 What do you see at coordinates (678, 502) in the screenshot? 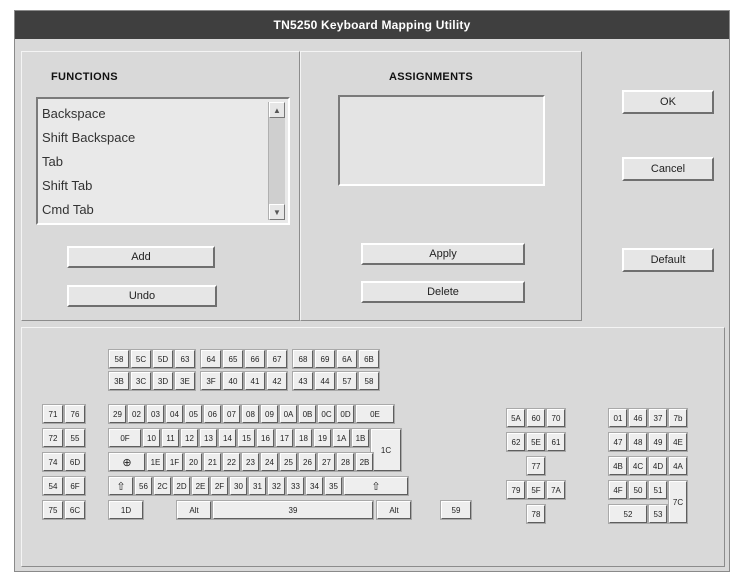
I see `key-numpad-15: 7C` at bounding box center [678, 502].